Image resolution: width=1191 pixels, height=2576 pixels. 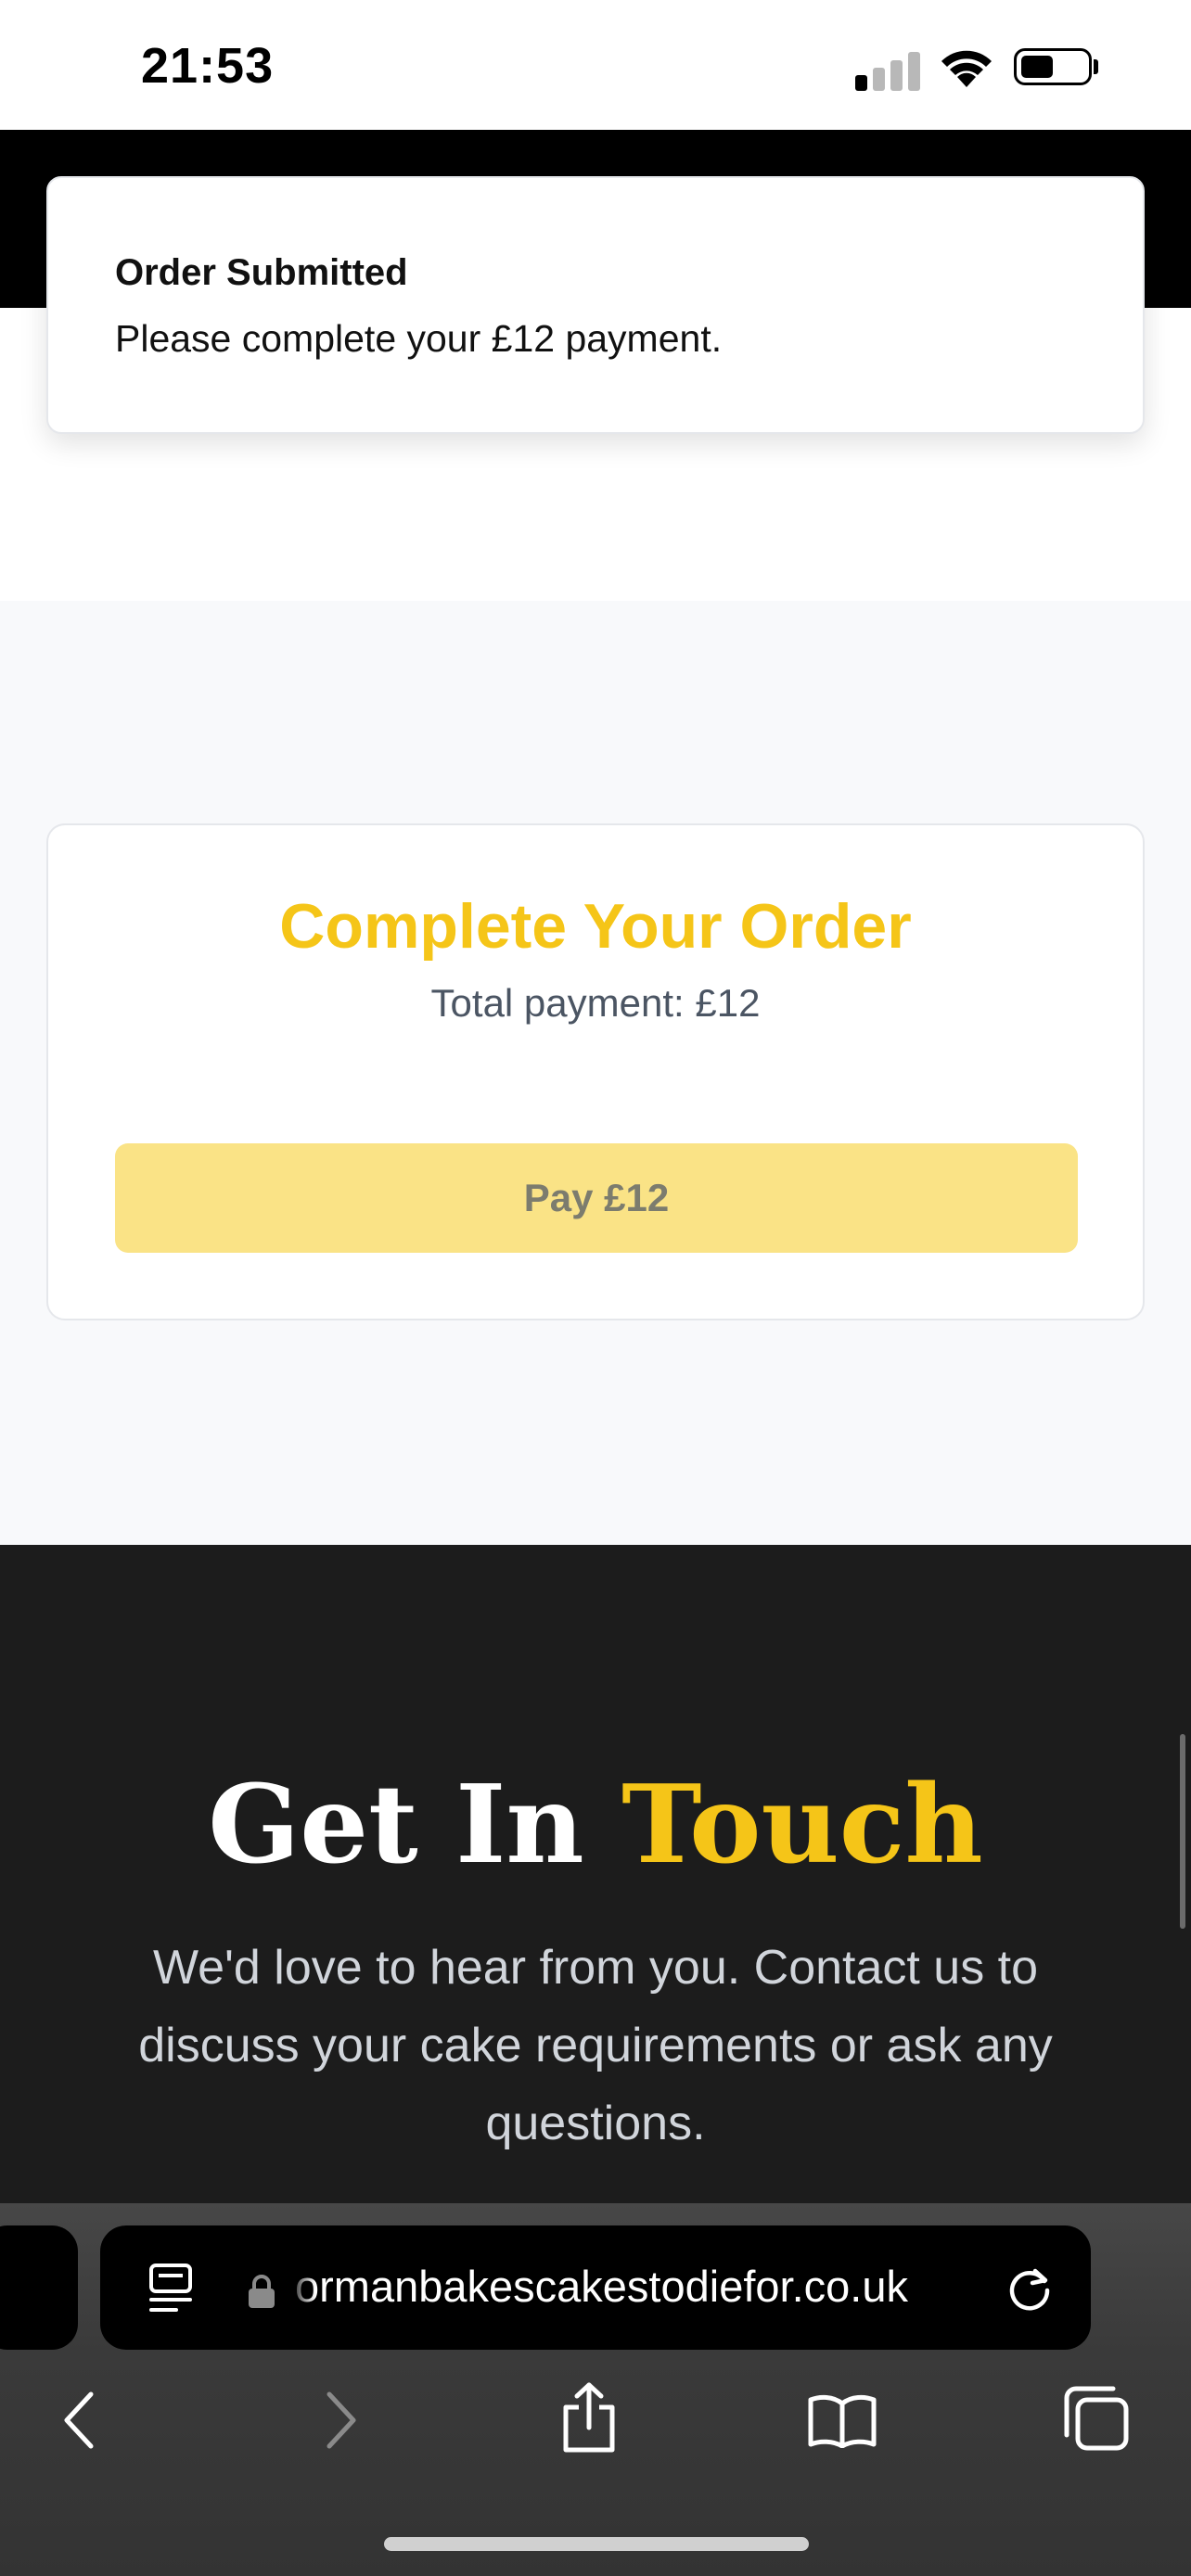 What do you see at coordinates (261, 272) in the screenshot?
I see `toast-title: Order Submitted` at bounding box center [261, 272].